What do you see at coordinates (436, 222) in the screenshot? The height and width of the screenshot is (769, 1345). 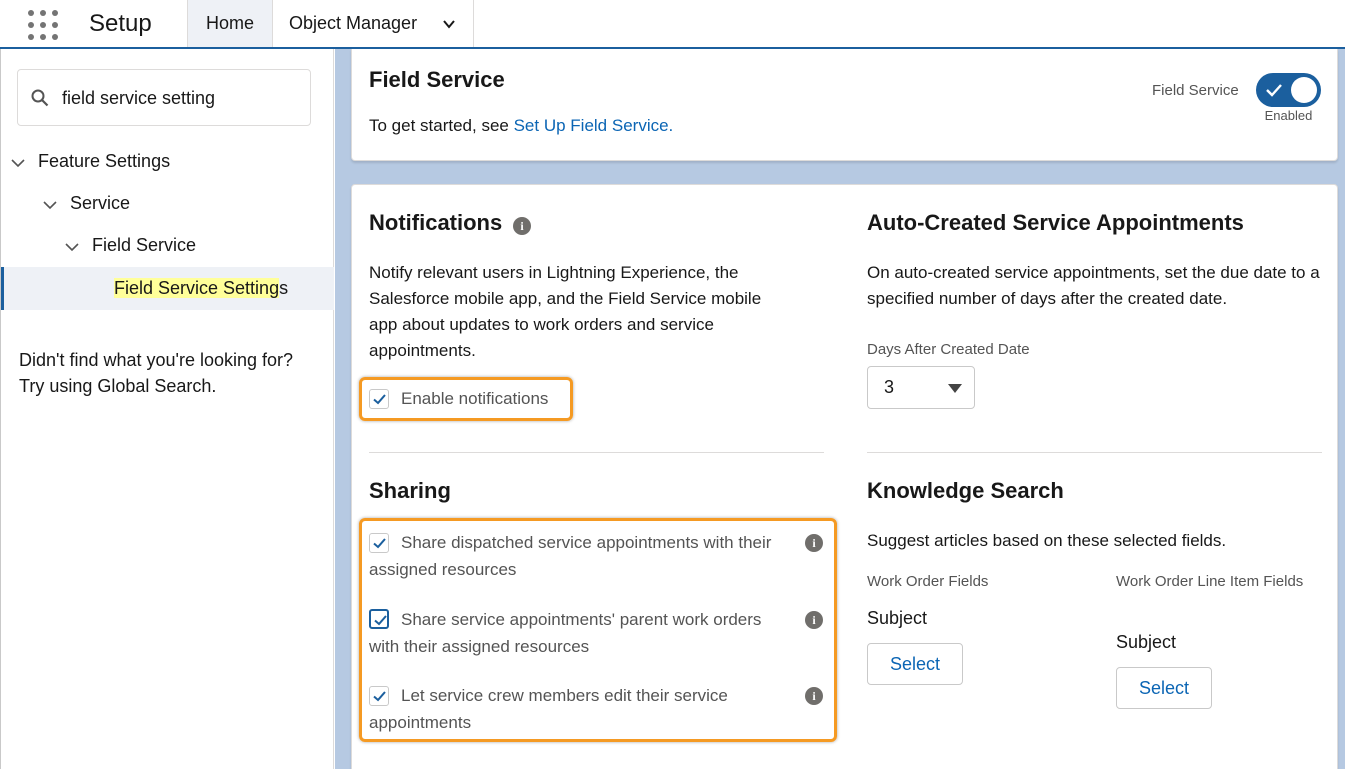 I see `notifications-title: Notifications` at bounding box center [436, 222].